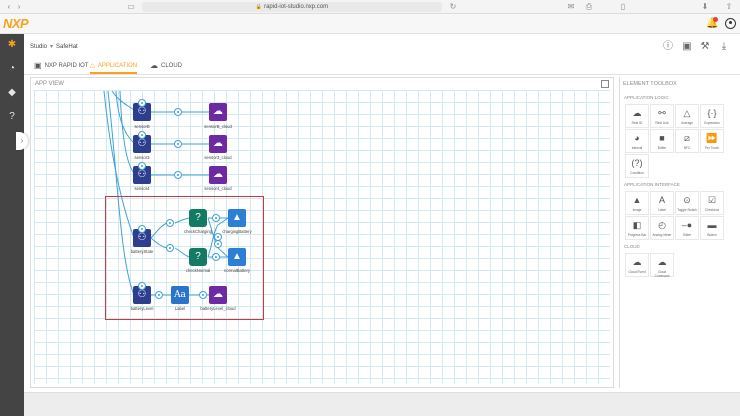 Image resolution: width=740 pixels, height=416 pixels. I want to click on tab-cloud: ☁ CLOUD, so click(166, 65).